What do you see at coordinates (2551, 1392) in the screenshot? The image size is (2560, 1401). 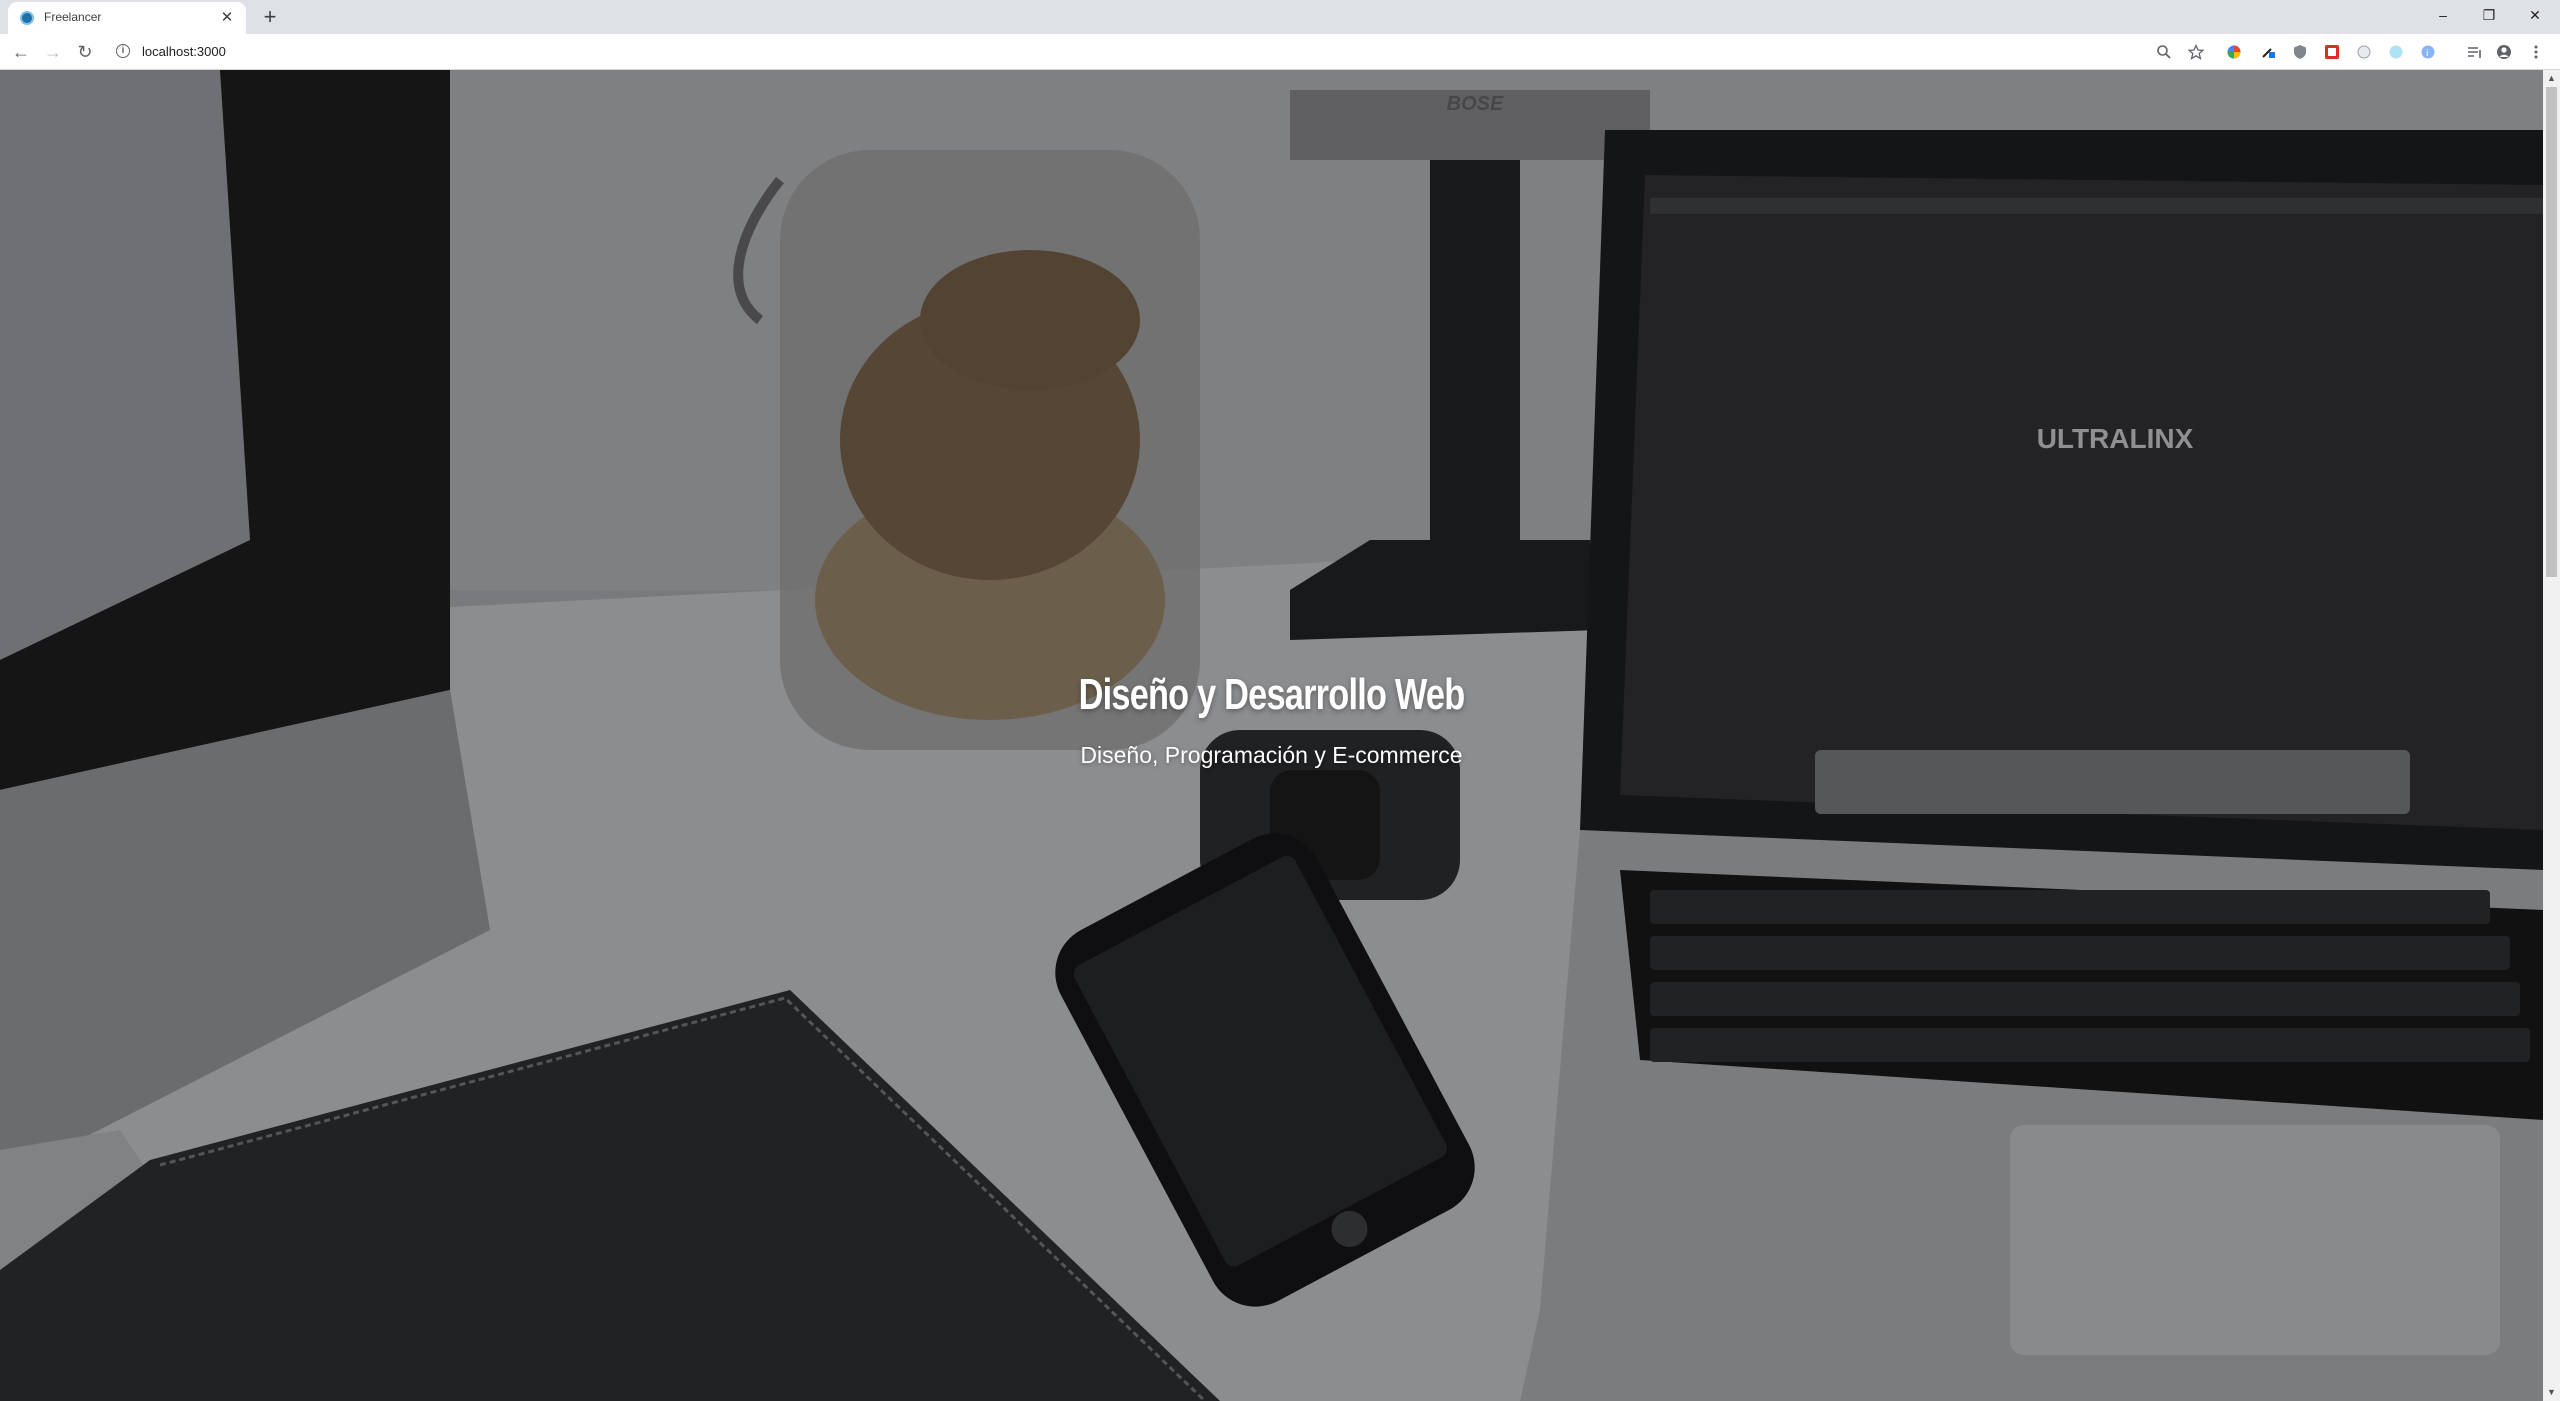 I see `scroll-down-icon: ▼` at bounding box center [2551, 1392].